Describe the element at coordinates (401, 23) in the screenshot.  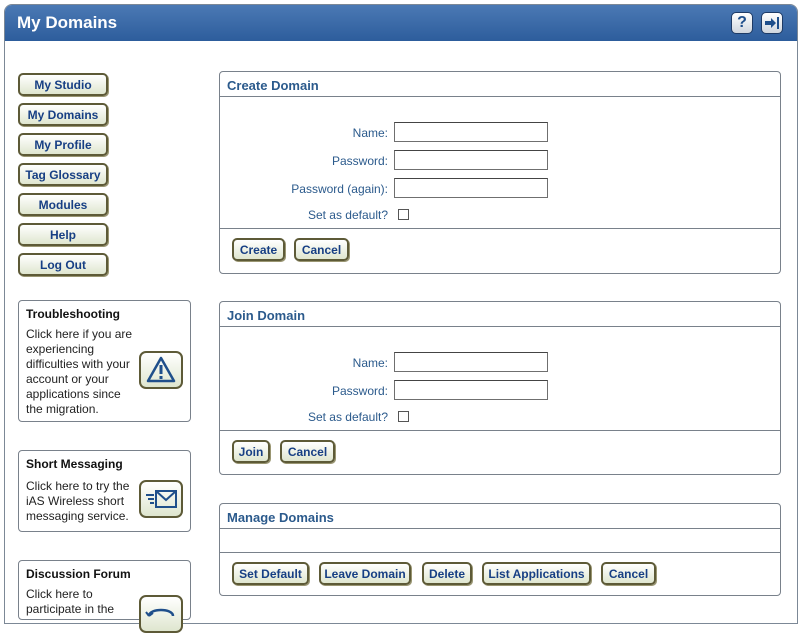
I see `title-bar: My Domains ?` at that location.